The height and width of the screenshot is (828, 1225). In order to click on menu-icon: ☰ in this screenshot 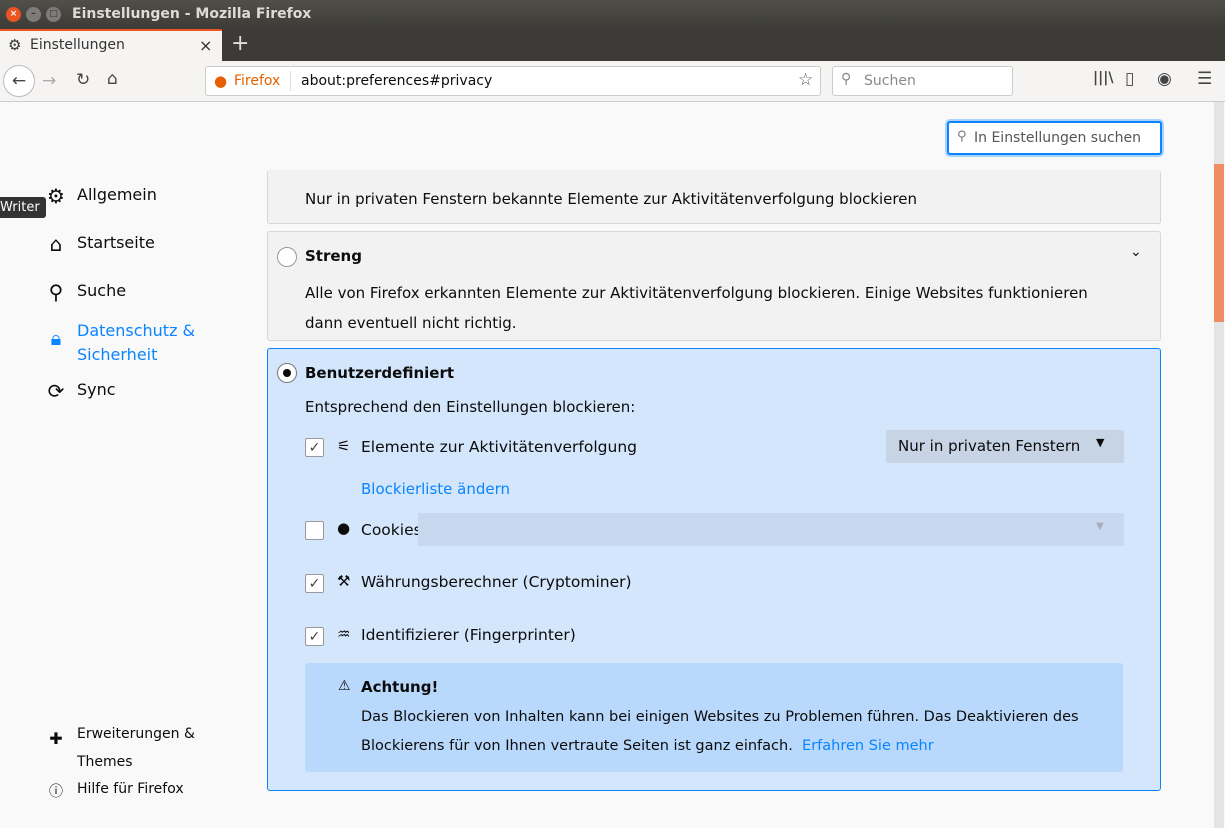, I will do `click(1204, 79)`.